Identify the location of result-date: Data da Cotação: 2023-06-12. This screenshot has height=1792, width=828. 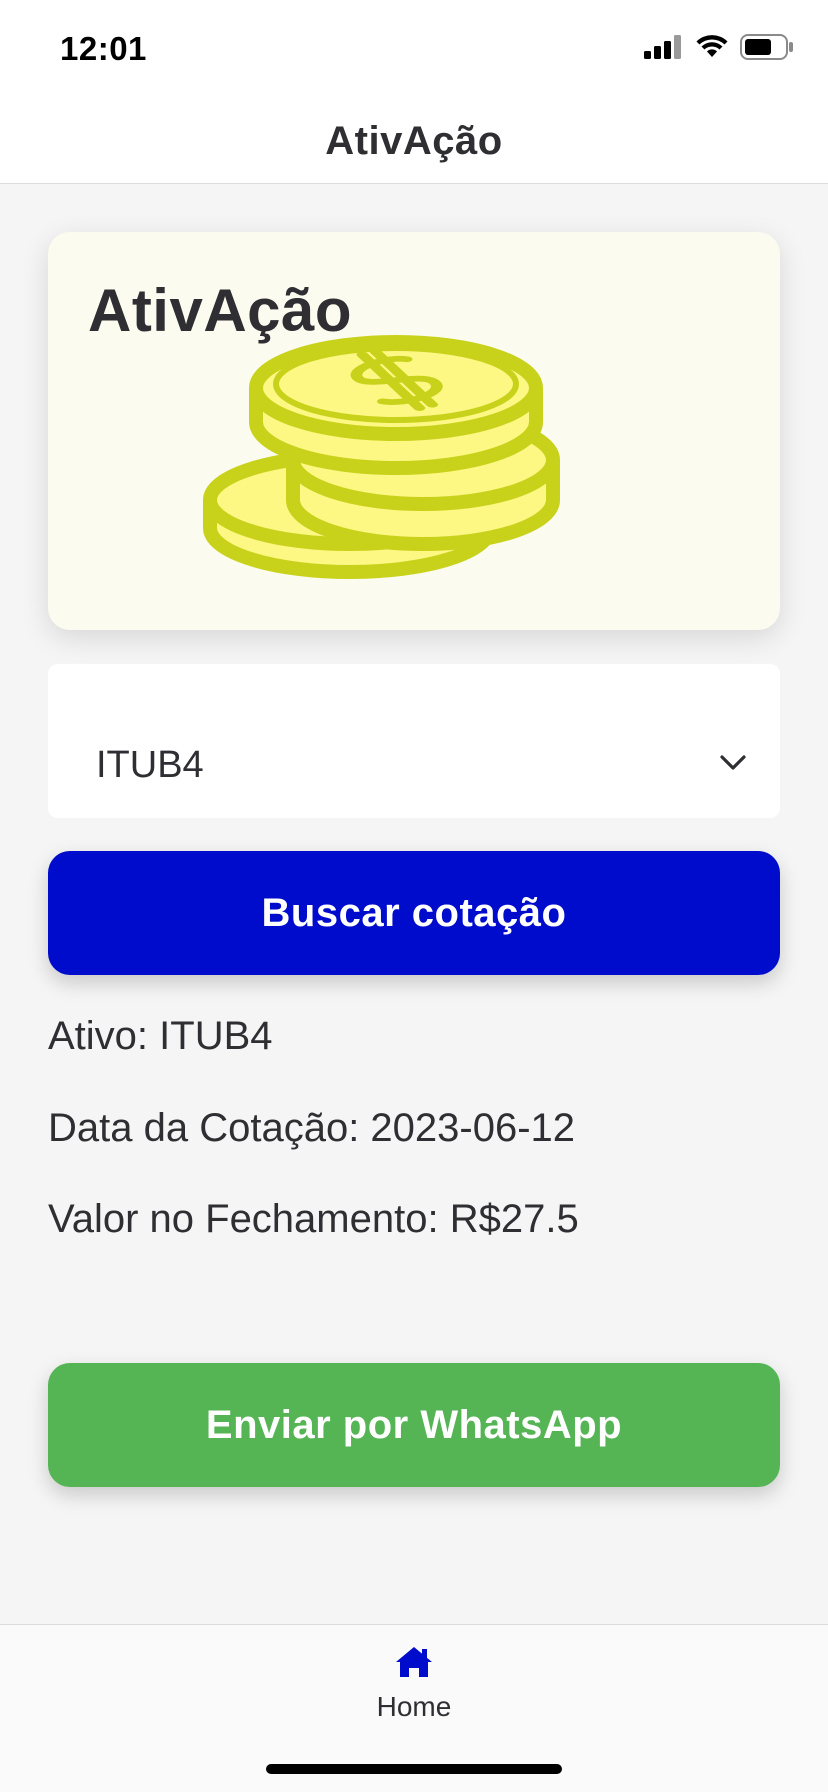
(312, 1128).